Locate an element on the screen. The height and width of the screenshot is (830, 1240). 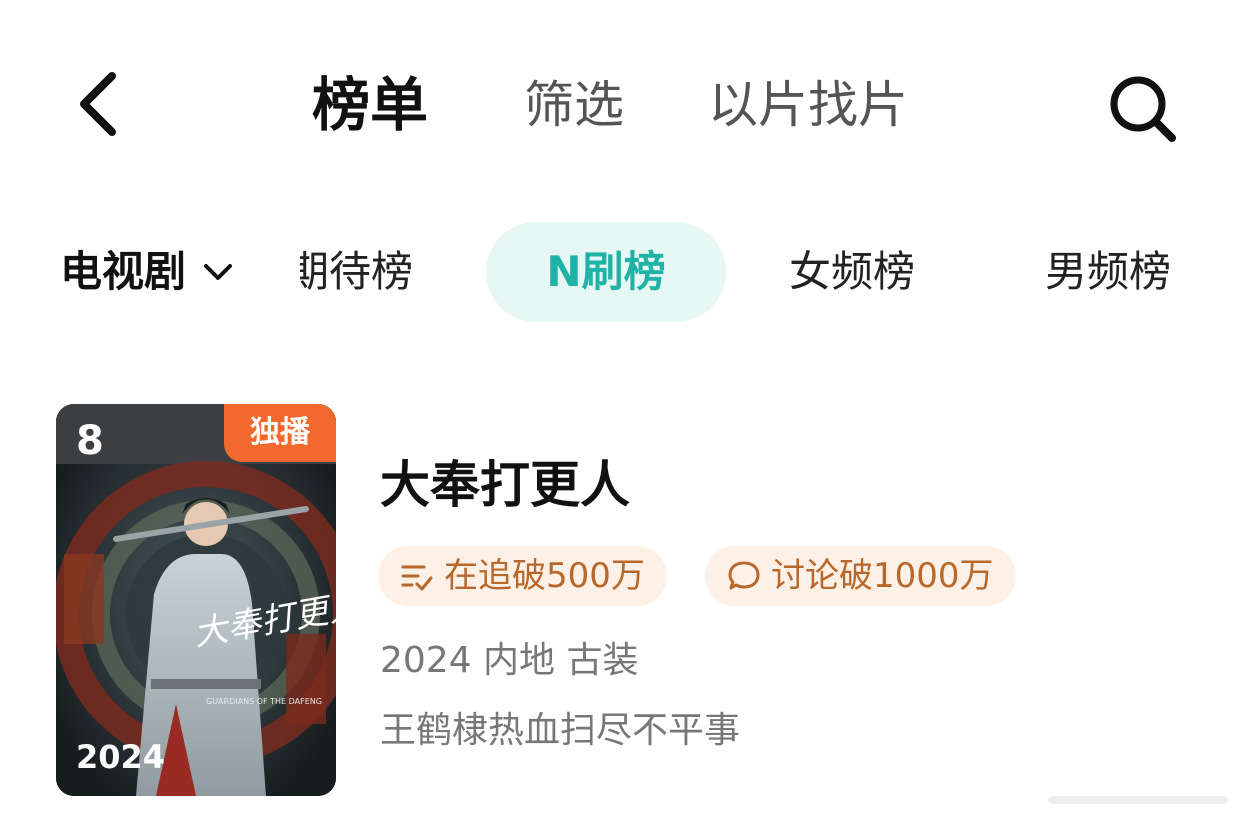
tab-female-channel: 女频榜 is located at coordinates (852, 272).